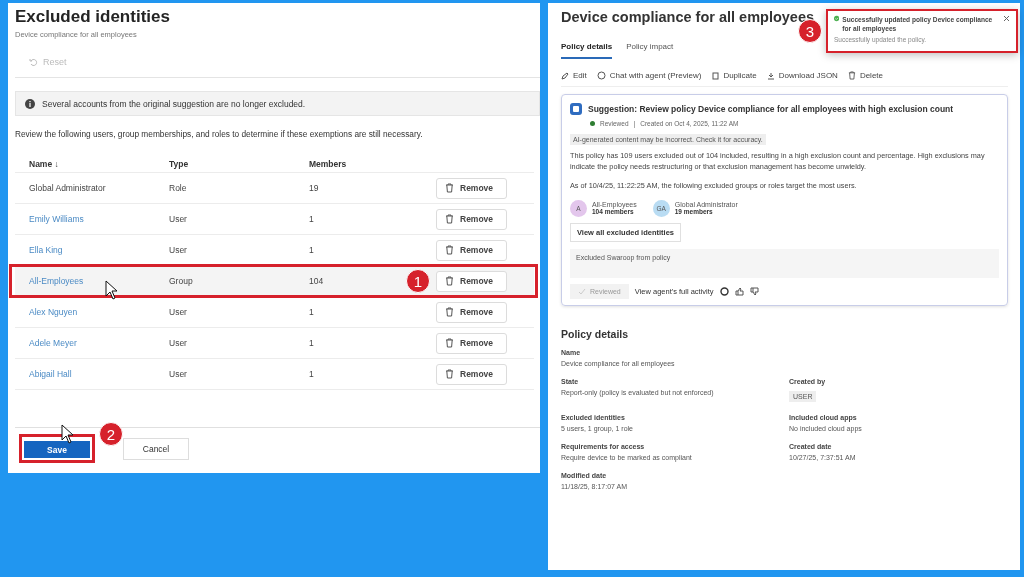 The height and width of the screenshot is (577, 1024). Describe the element at coordinates (274, 250) in the screenshot. I see `table-row: Ella King User 1 Remove` at that location.